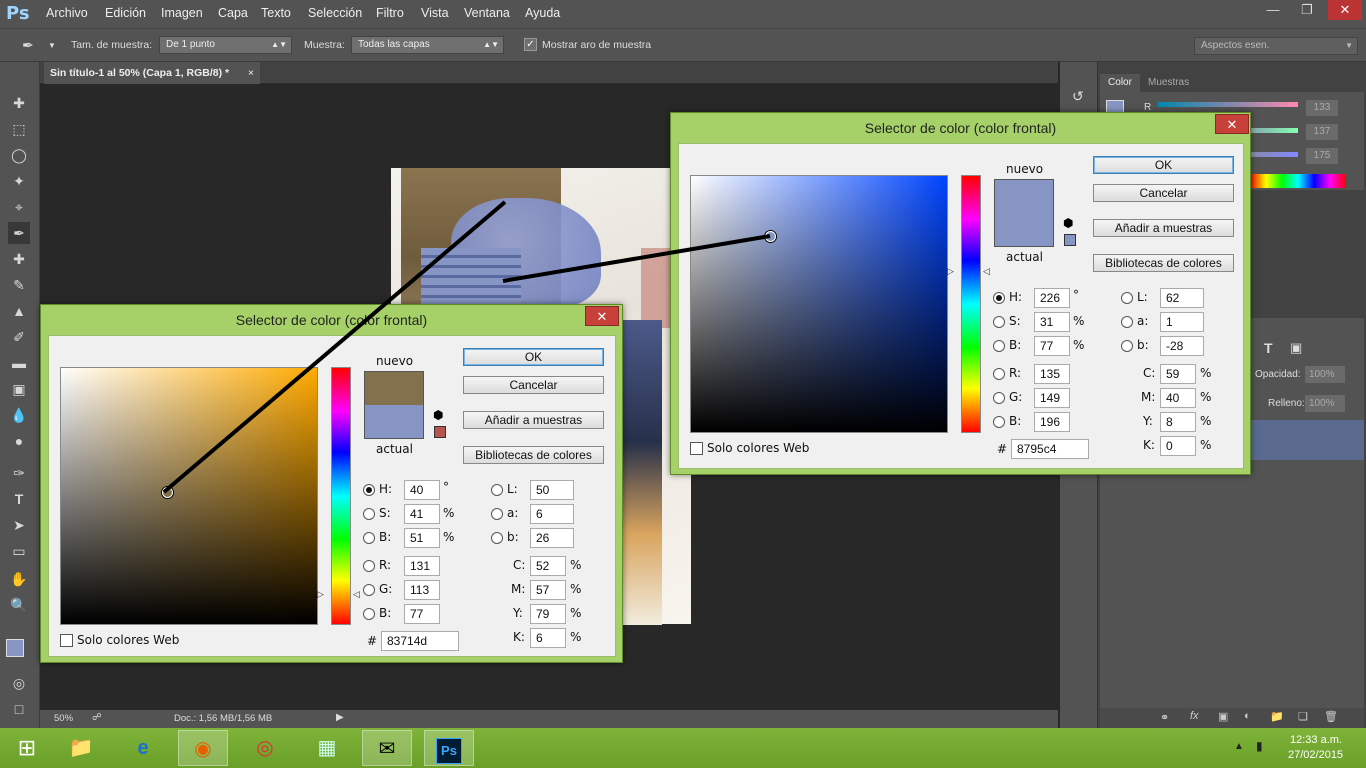  Describe the element at coordinates (1322, 156) in the screenshot. I see `b-value: 175` at that location.